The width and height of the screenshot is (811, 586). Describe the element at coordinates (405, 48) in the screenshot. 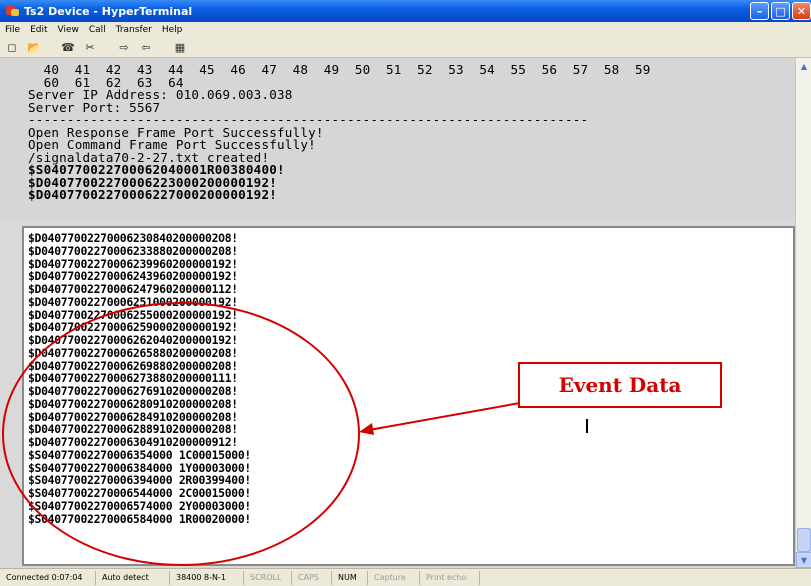

I see `toolbar: ◻ 📂 ☎ ✂ ⇨ ⇦ ▦` at that location.